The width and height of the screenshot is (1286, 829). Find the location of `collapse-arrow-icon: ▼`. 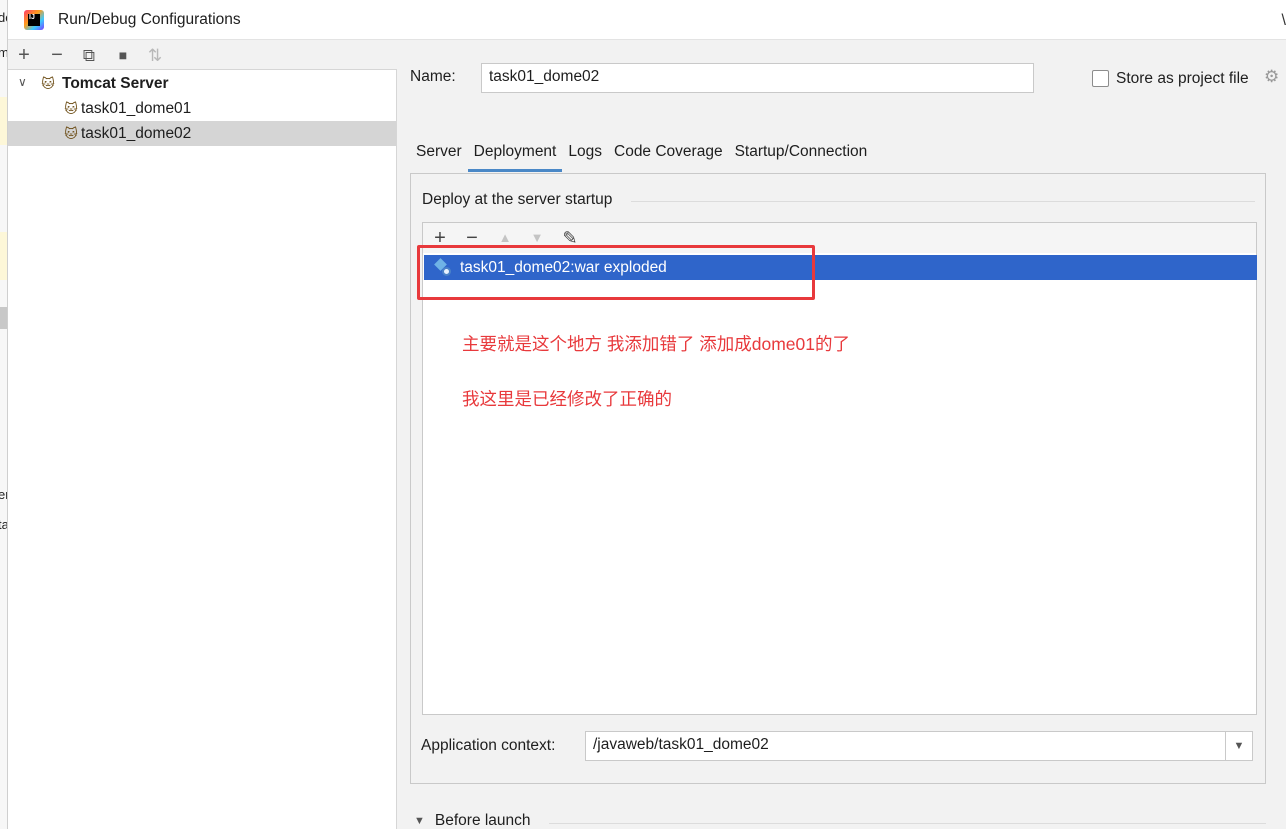

collapse-arrow-icon: ▼ is located at coordinates (419, 821).